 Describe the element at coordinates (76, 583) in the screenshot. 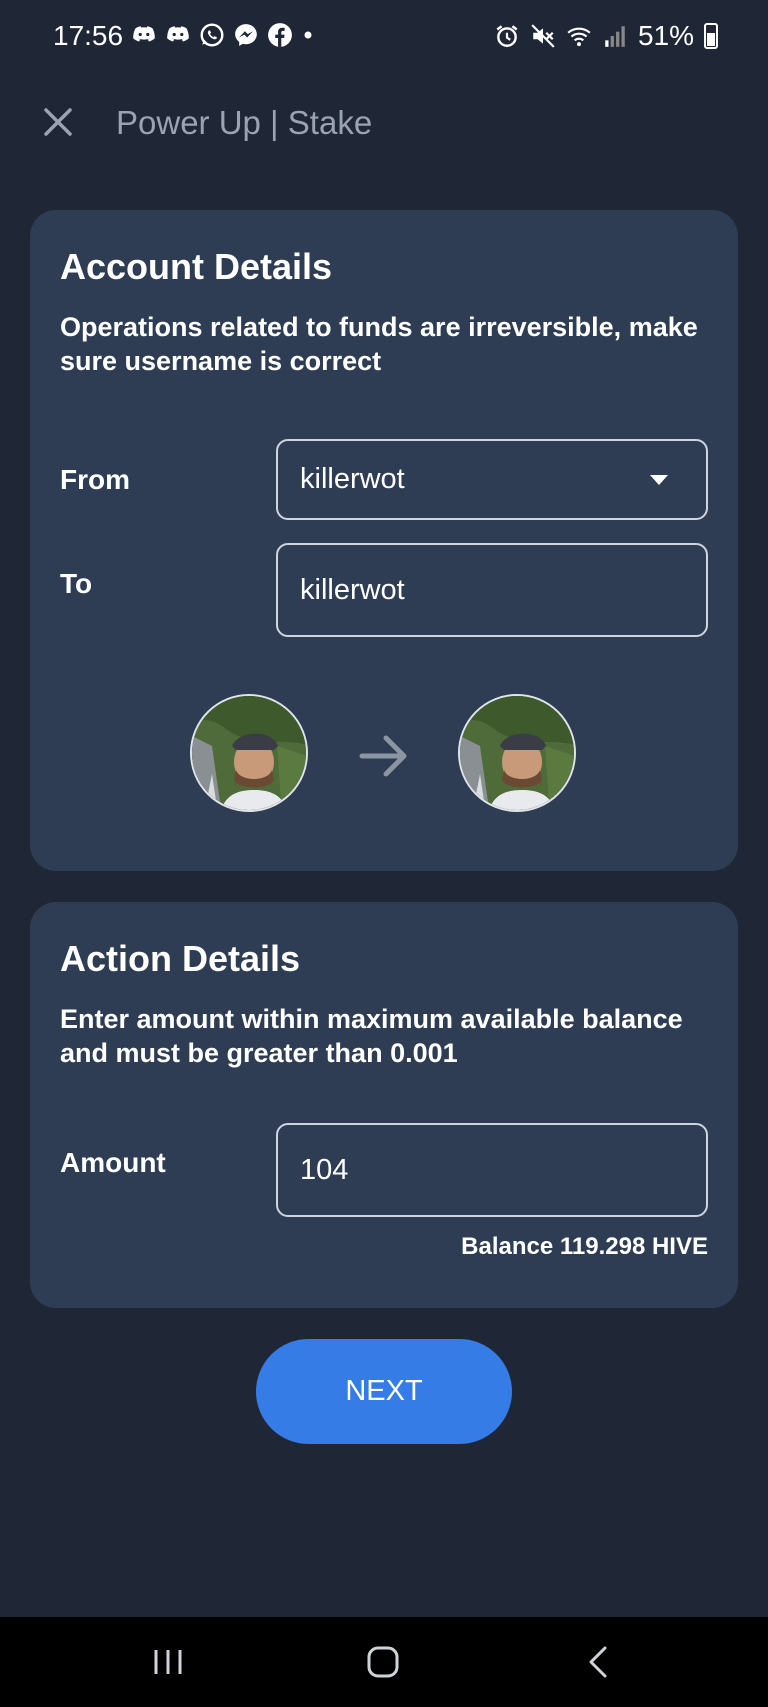

I see `to-label: To` at that location.